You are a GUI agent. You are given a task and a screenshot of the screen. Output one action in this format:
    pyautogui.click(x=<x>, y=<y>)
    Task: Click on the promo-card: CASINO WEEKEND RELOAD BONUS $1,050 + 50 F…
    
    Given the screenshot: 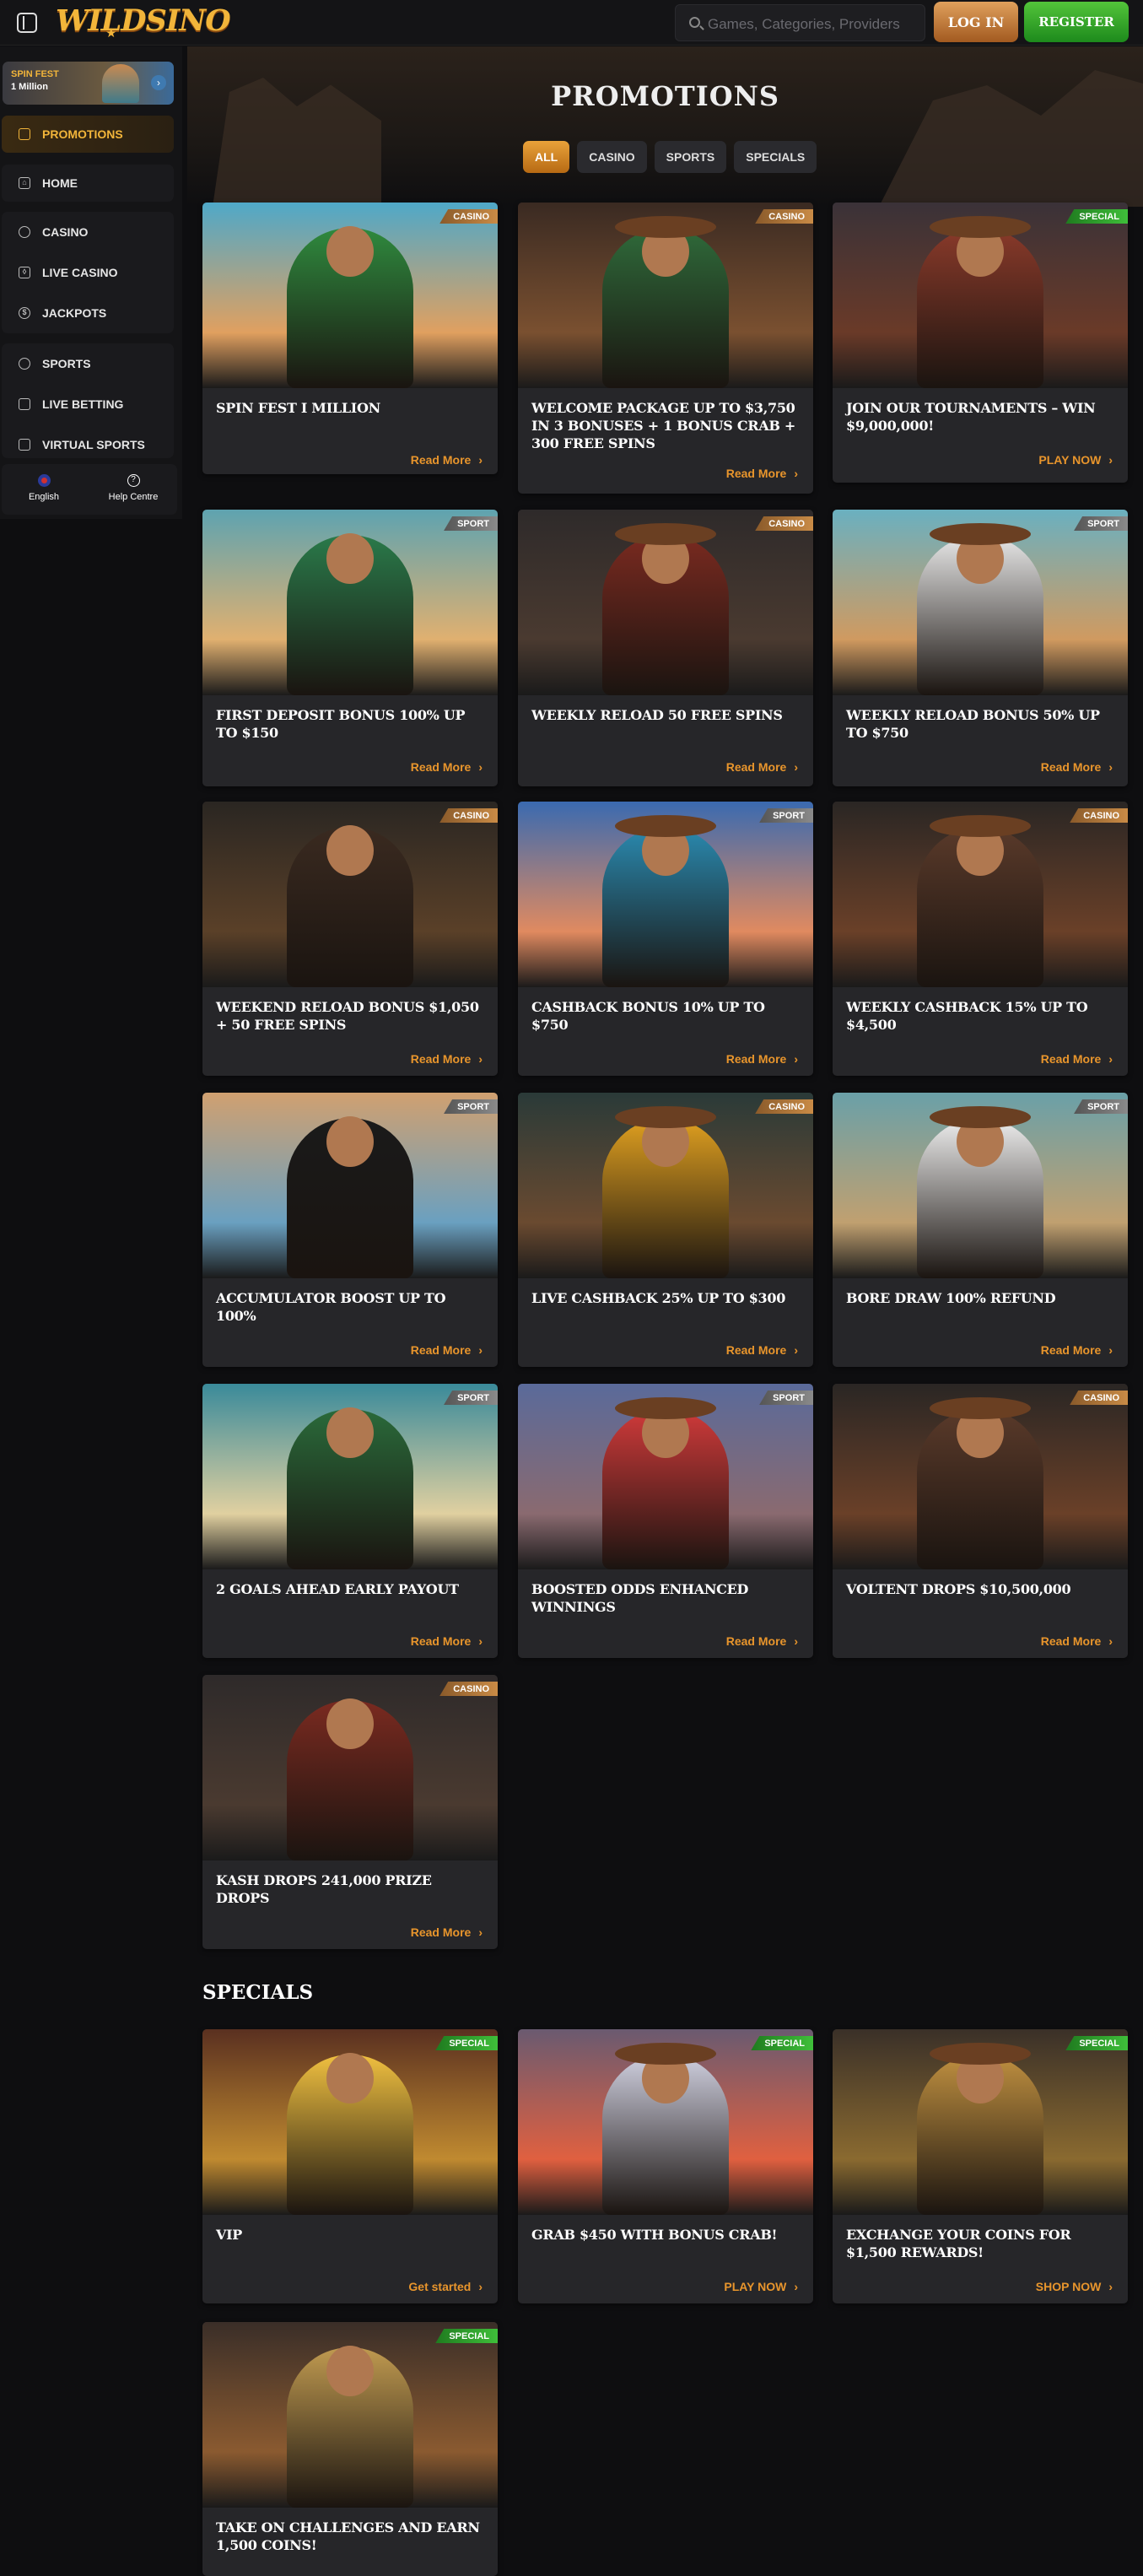 What is the action you would take?
    pyautogui.click(x=350, y=939)
    